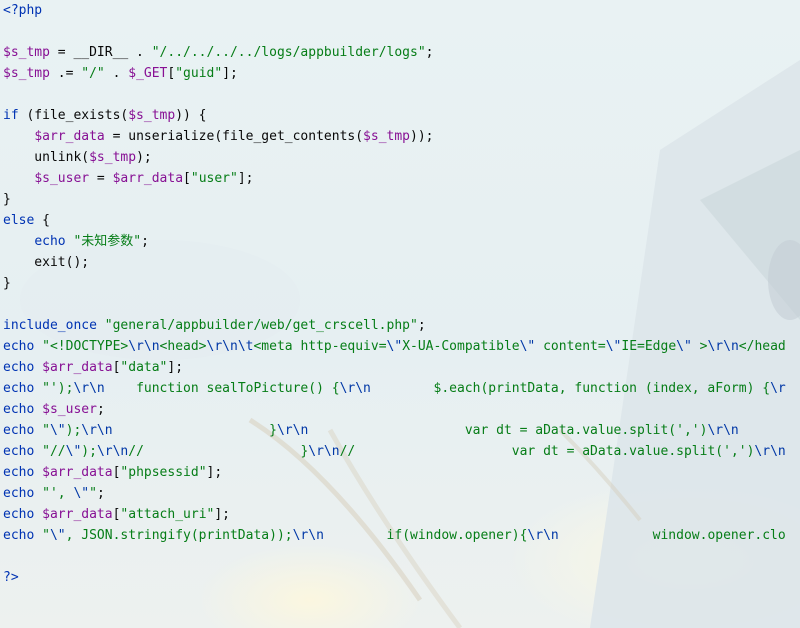 The width and height of the screenshot is (800, 628). What do you see at coordinates (649, 346) in the screenshot?
I see `code-token: IE=Edge` at bounding box center [649, 346].